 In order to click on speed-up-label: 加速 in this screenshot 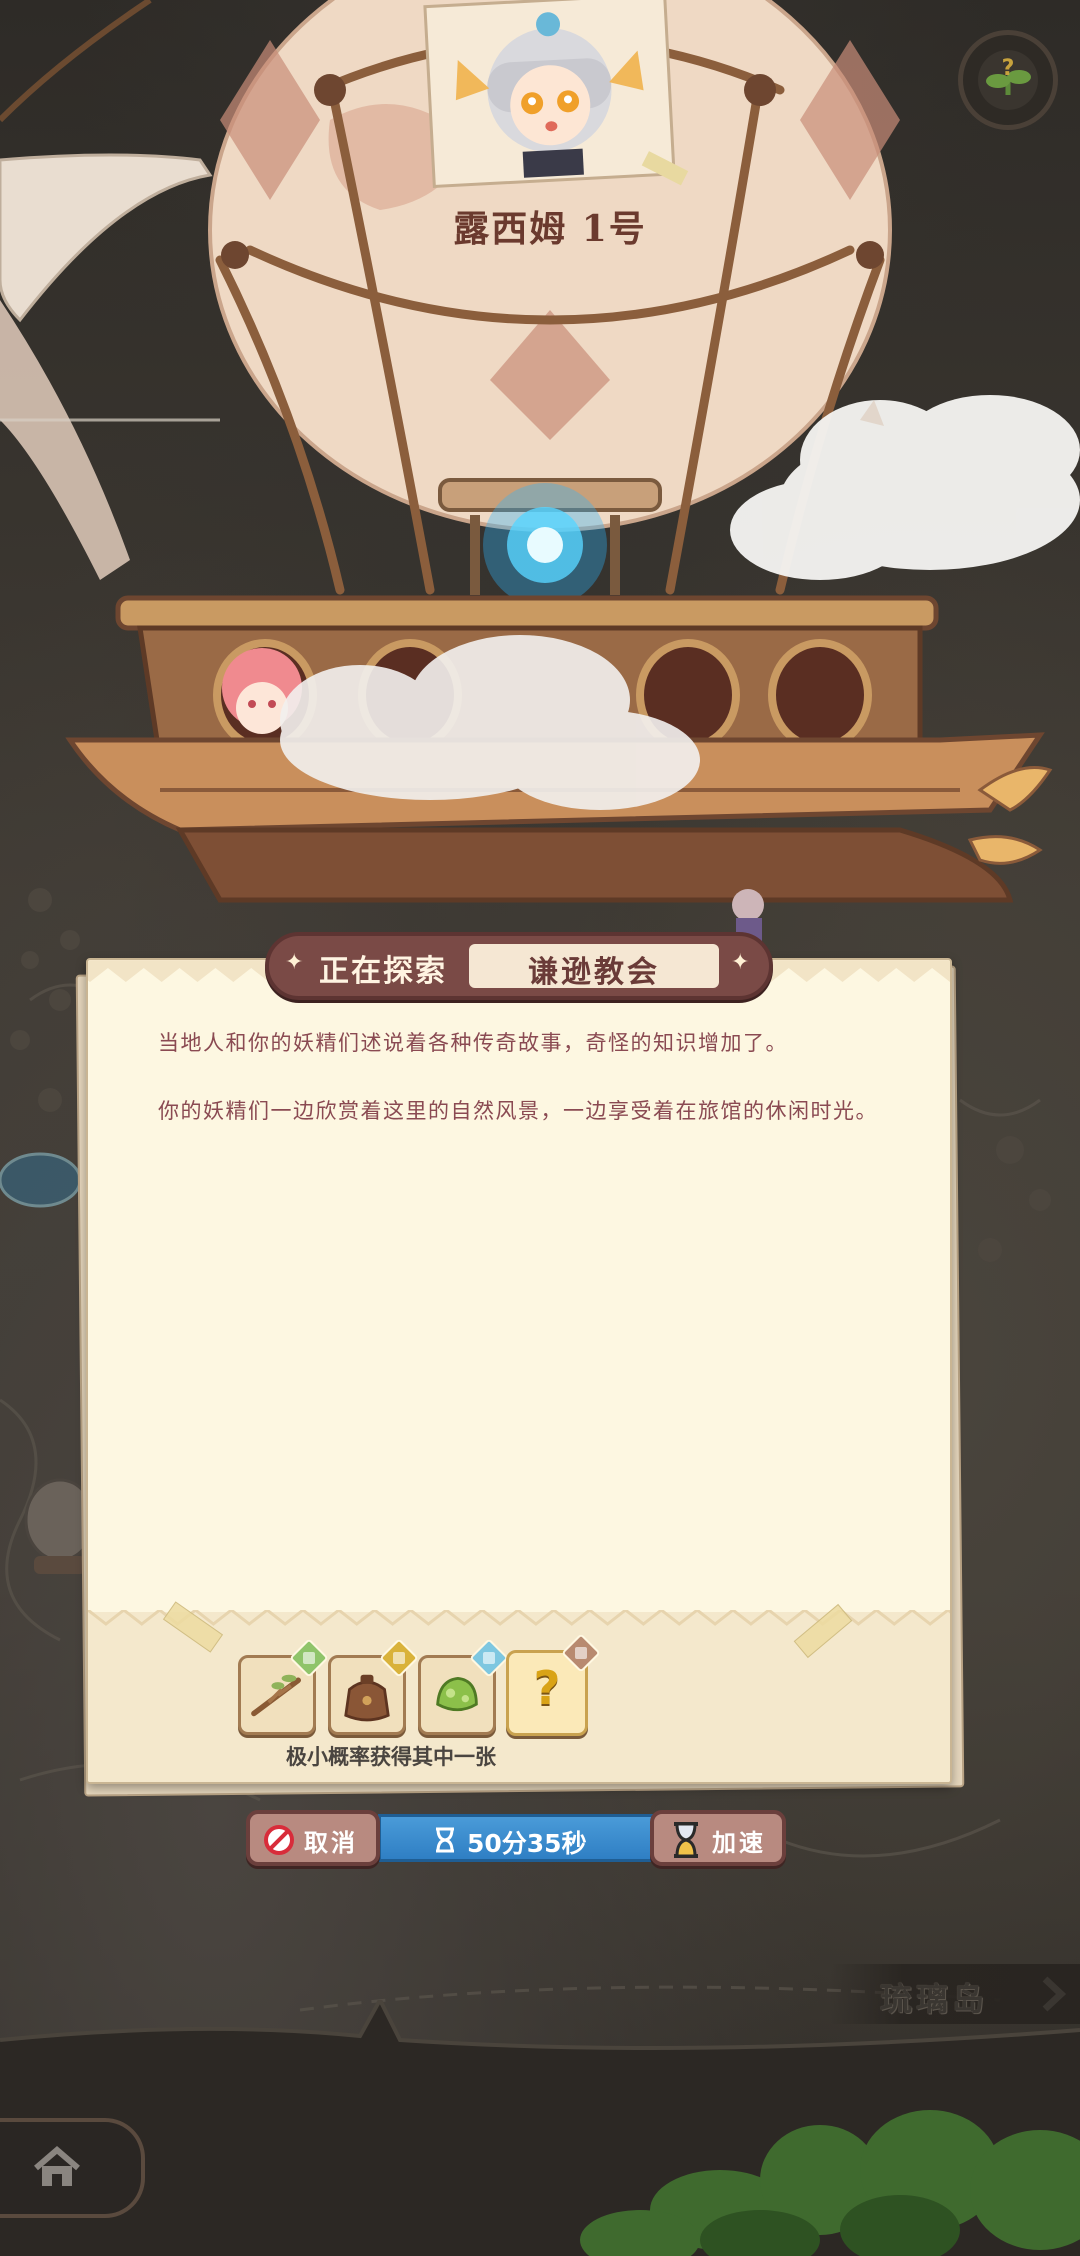, I will do `click(739, 1843)`.